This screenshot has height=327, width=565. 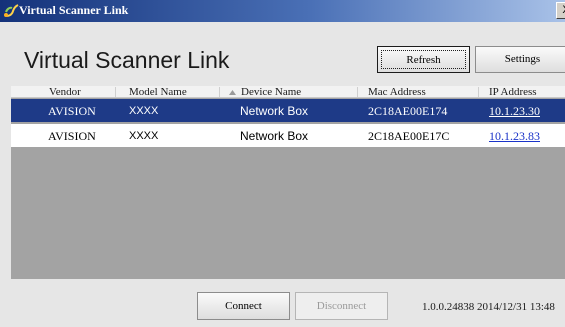 I want to click on refresh-button-label: Refresh, so click(x=423, y=59).